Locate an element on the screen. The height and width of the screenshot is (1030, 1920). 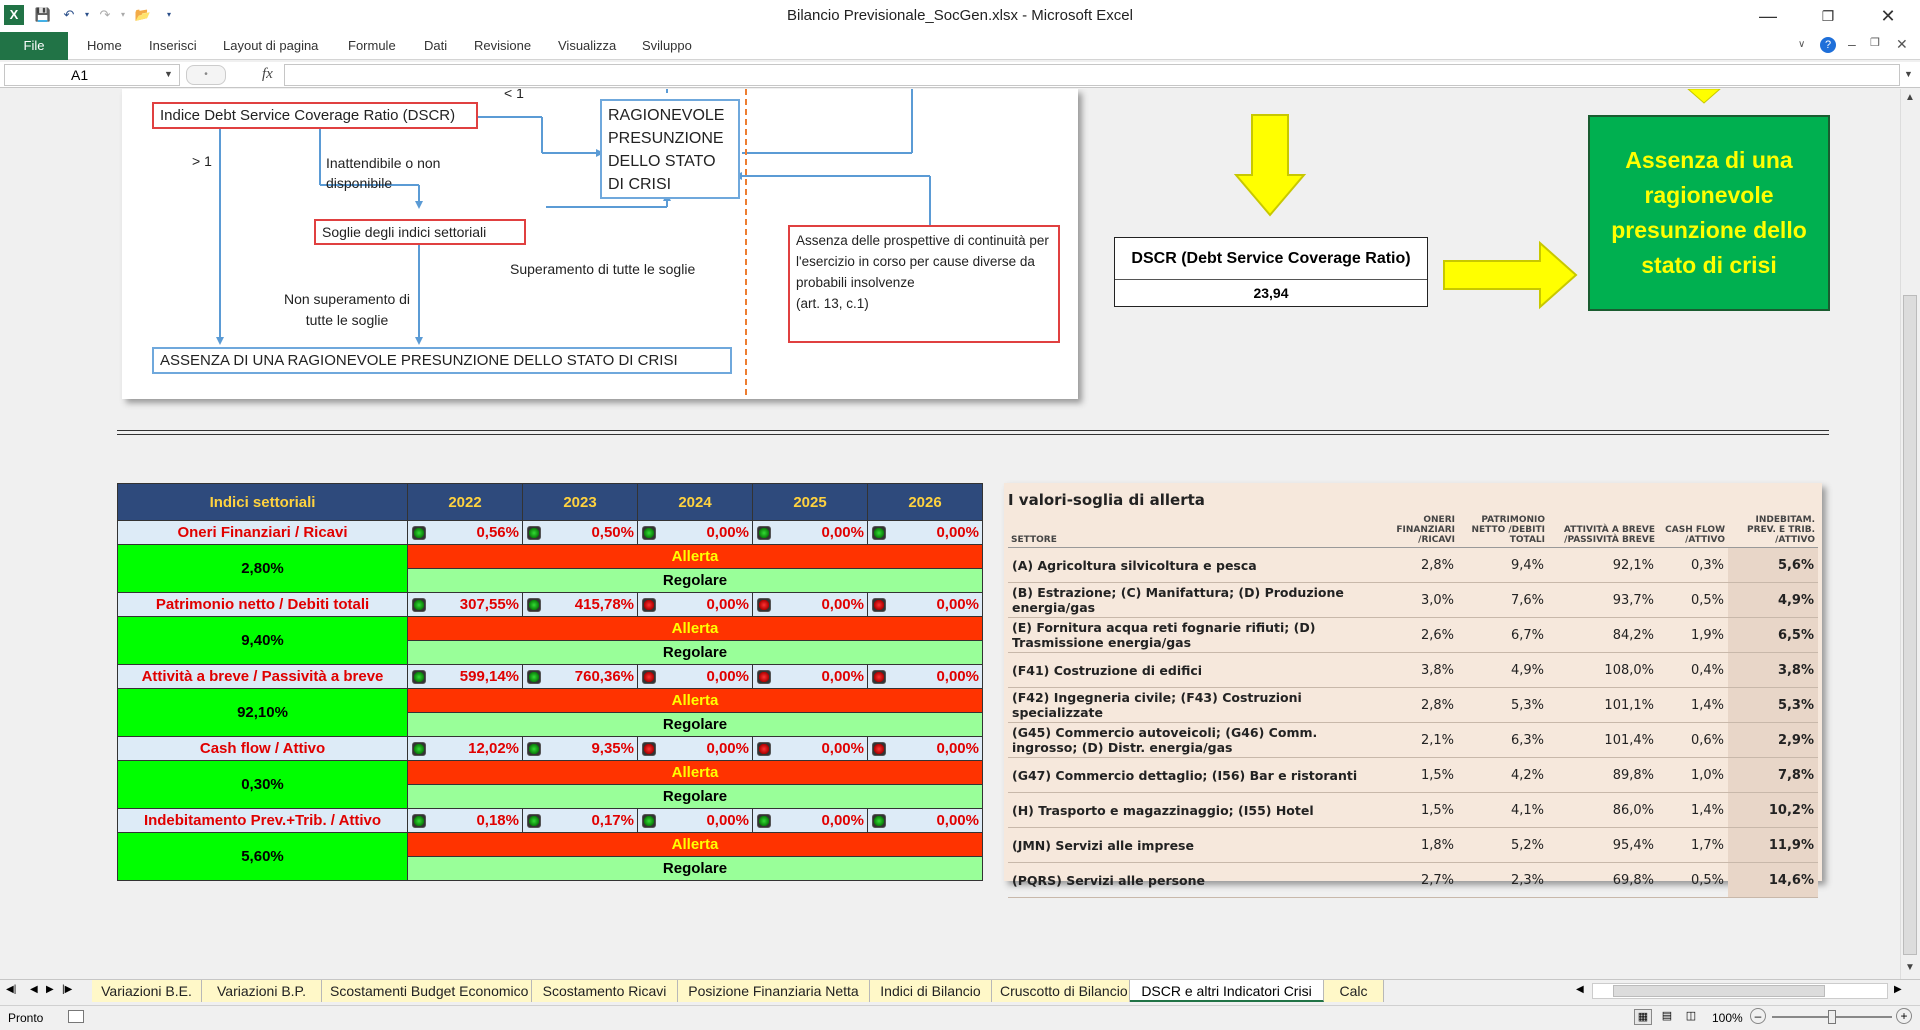
help-icon: ? is located at coordinates (1828, 45).